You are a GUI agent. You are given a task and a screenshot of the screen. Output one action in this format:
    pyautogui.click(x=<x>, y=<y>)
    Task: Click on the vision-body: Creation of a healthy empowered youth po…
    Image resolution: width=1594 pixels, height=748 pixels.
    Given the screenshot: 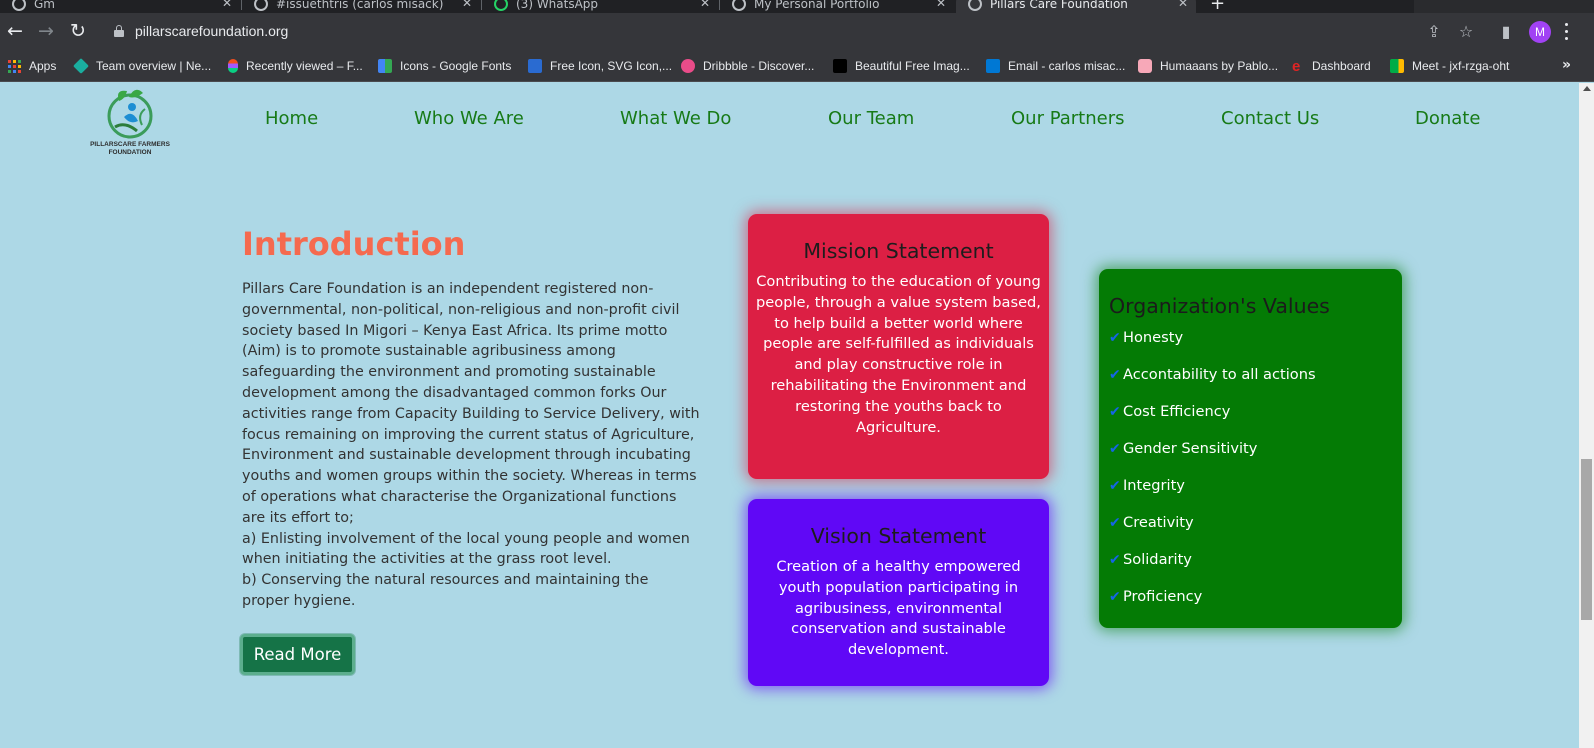 What is the action you would take?
    pyautogui.click(x=898, y=608)
    